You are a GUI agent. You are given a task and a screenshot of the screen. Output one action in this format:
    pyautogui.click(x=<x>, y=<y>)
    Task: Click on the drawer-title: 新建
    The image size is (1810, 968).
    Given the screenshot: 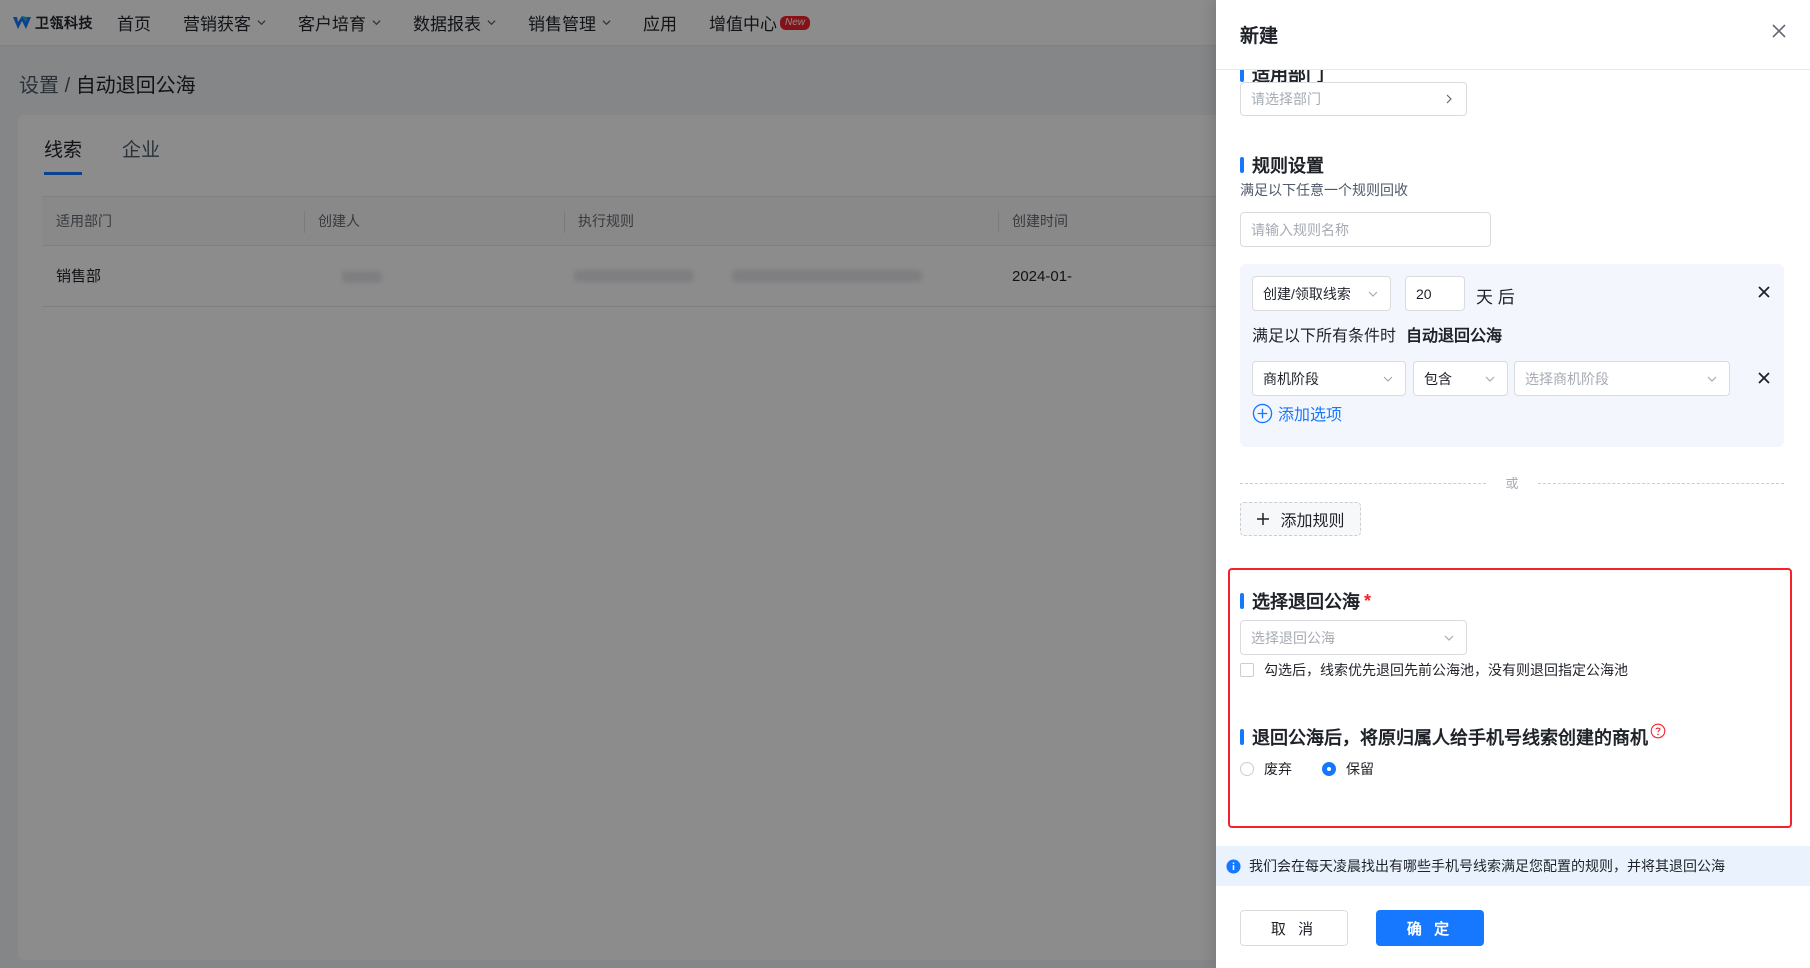 What is the action you would take?
    pyautogui.click(x=1259, y=36)
    